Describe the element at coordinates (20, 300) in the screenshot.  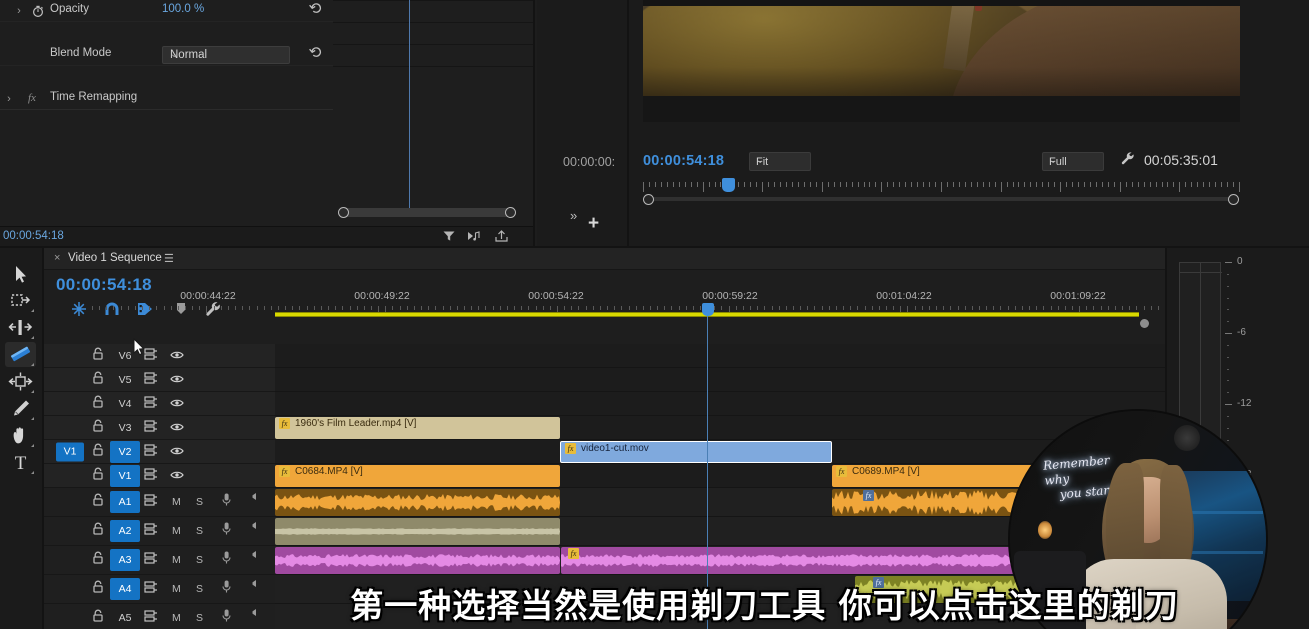
I see `track-select-forward-tool` at that location.